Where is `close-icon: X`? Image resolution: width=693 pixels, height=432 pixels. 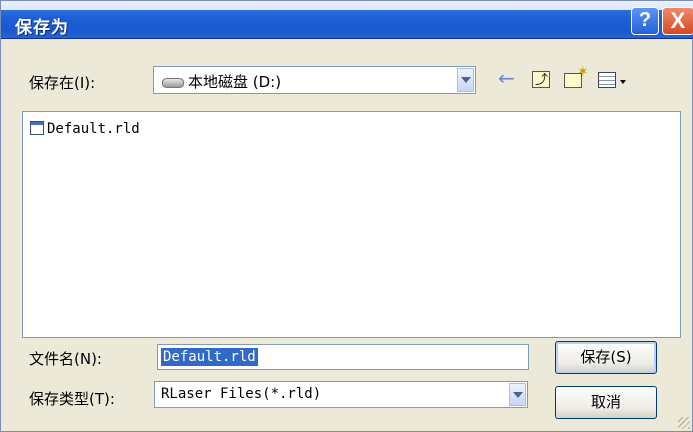
close-icon: X is located at coordinates (678, 20).